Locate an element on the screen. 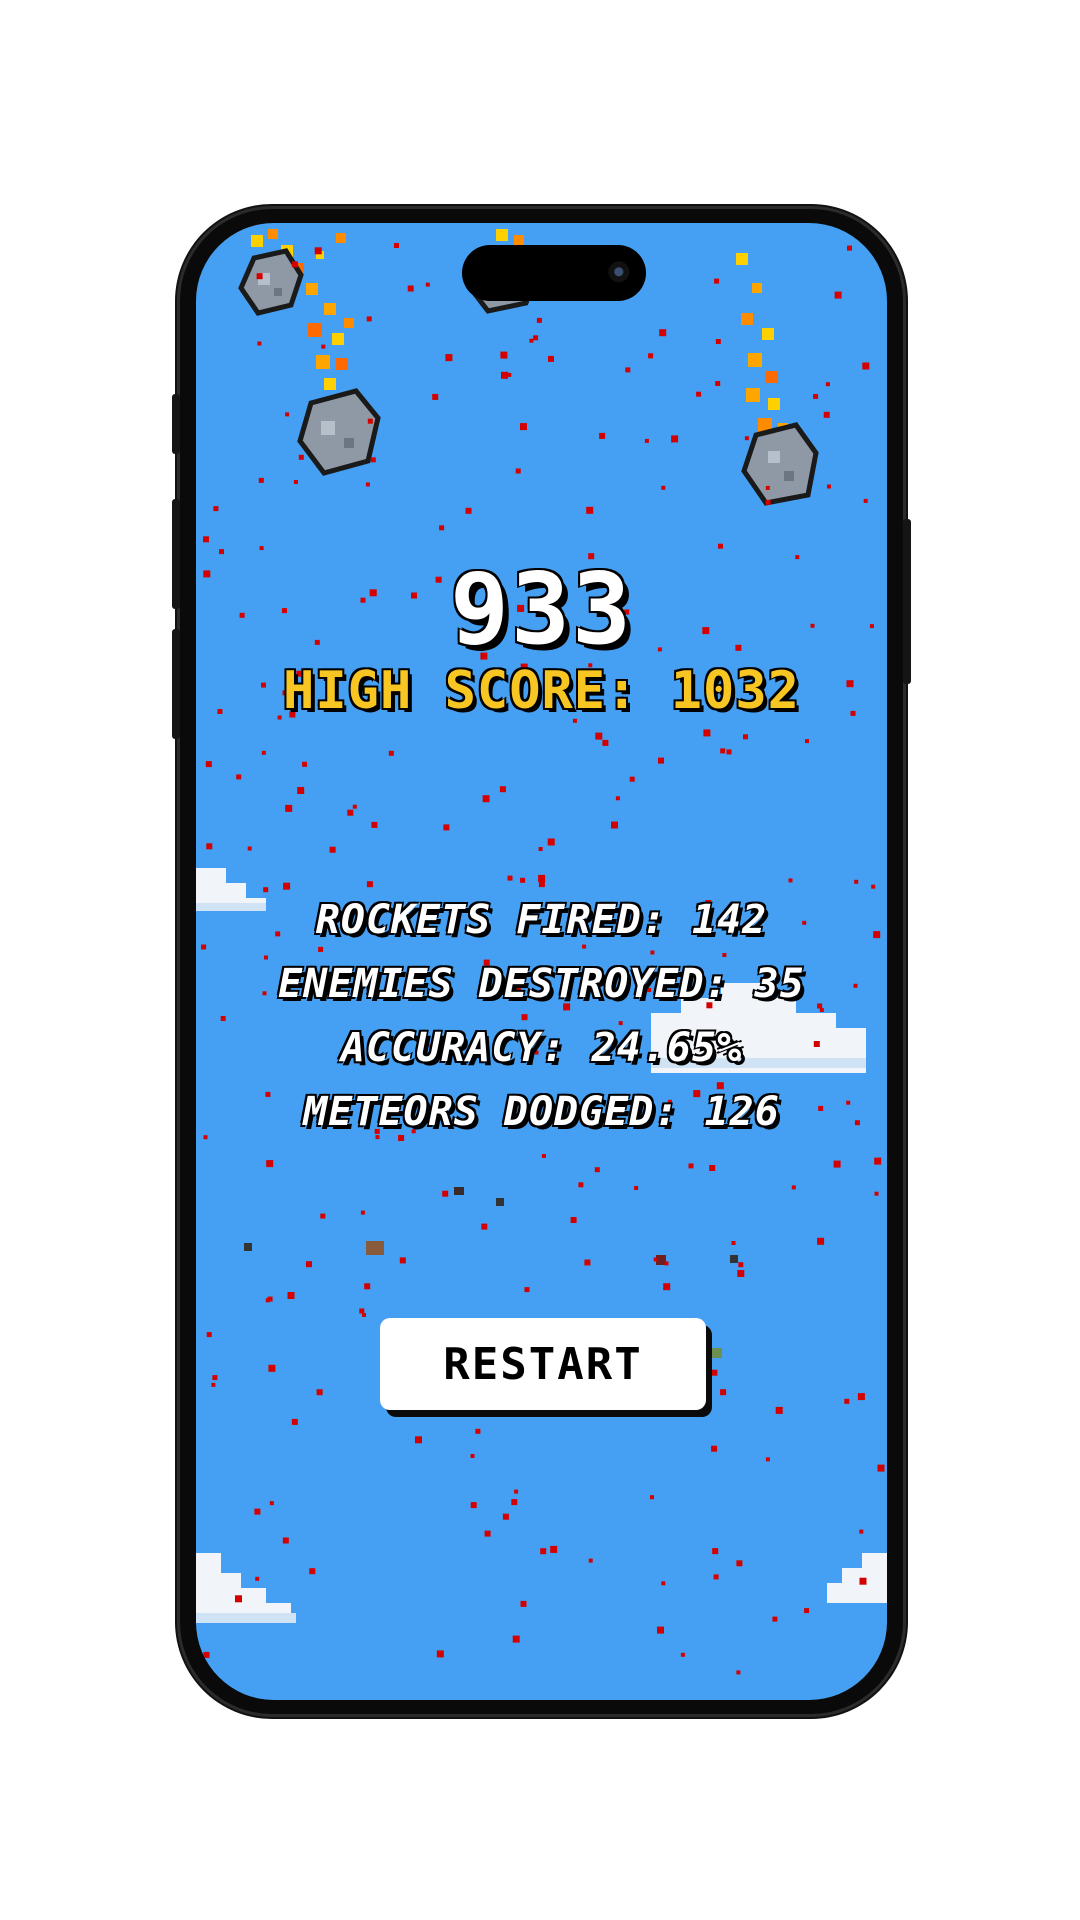 Image resolution: width=1080 pixels, height=1920 pixels. current-score: 933 is located at coordinates (541, 610).